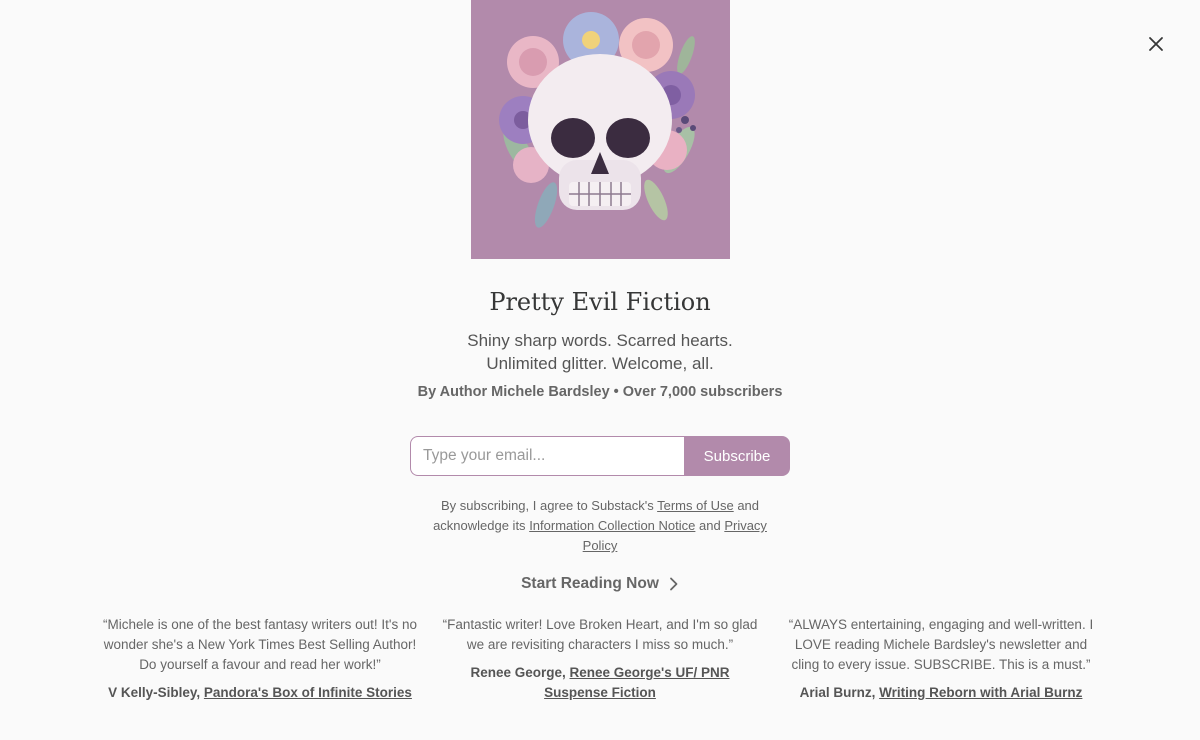 The width and height of the screenshot is (1200, 740). What do you see at coordinates (980, 692) in the screenshot?
I see `testimonial-publication-link: Writing Reborn with Arial Burnz` at bounding box center [980, 692].